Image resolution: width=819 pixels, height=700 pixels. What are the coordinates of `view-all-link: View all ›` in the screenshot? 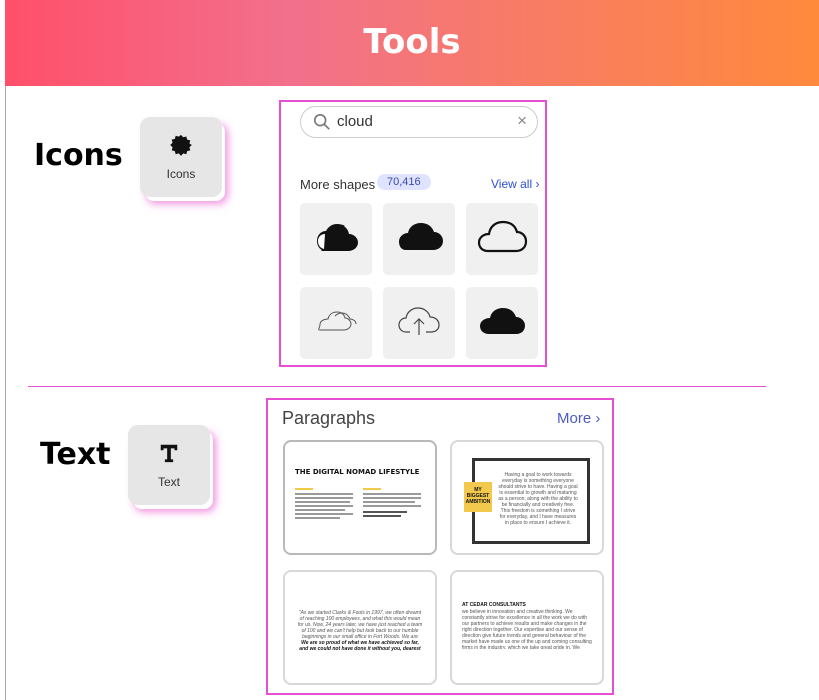 It's located at (515, 184).